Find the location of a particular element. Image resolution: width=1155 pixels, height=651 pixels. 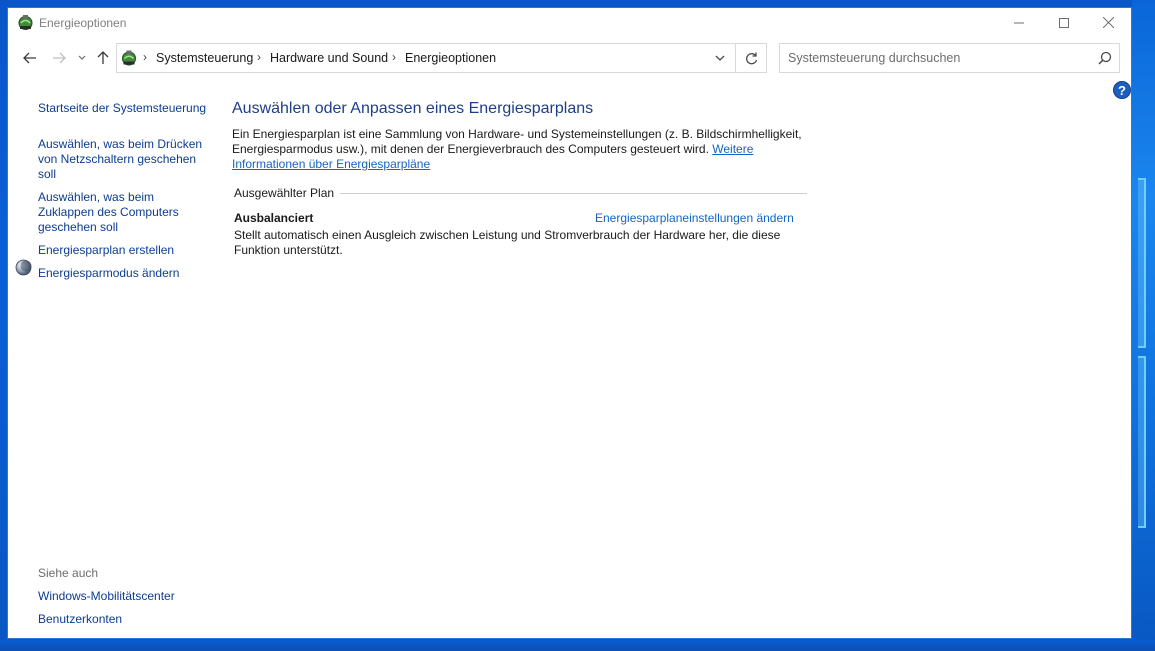

close-icon is located at coordinates (1108, 22).